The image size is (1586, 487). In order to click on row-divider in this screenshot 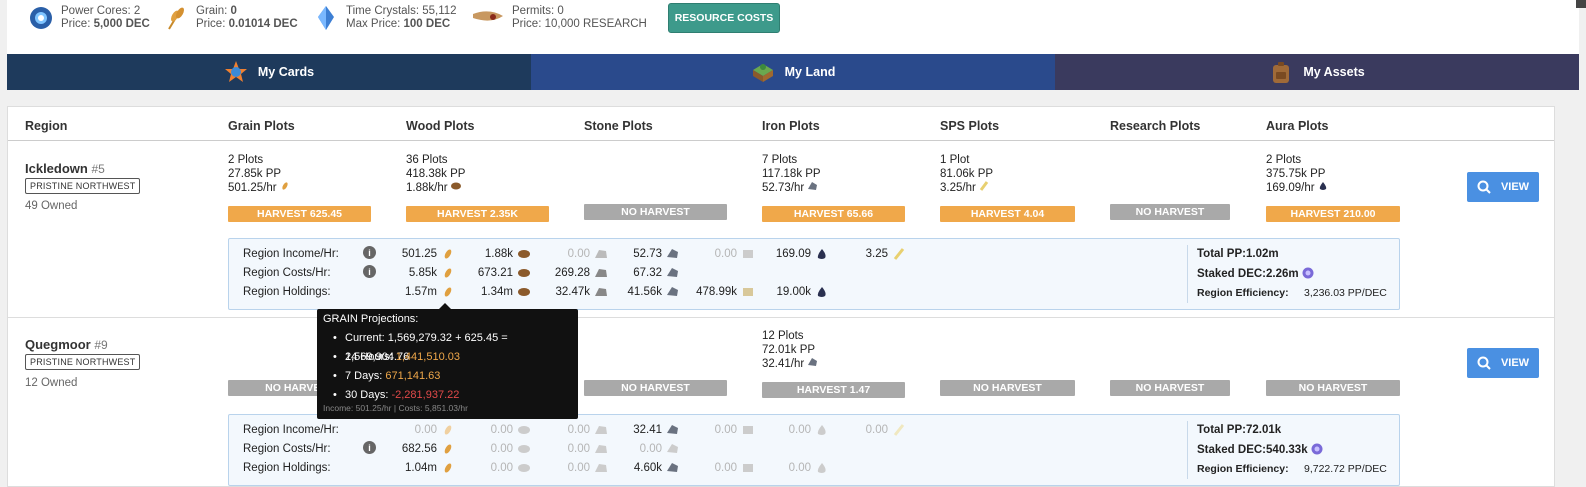, I will do `click(781, 317)`.